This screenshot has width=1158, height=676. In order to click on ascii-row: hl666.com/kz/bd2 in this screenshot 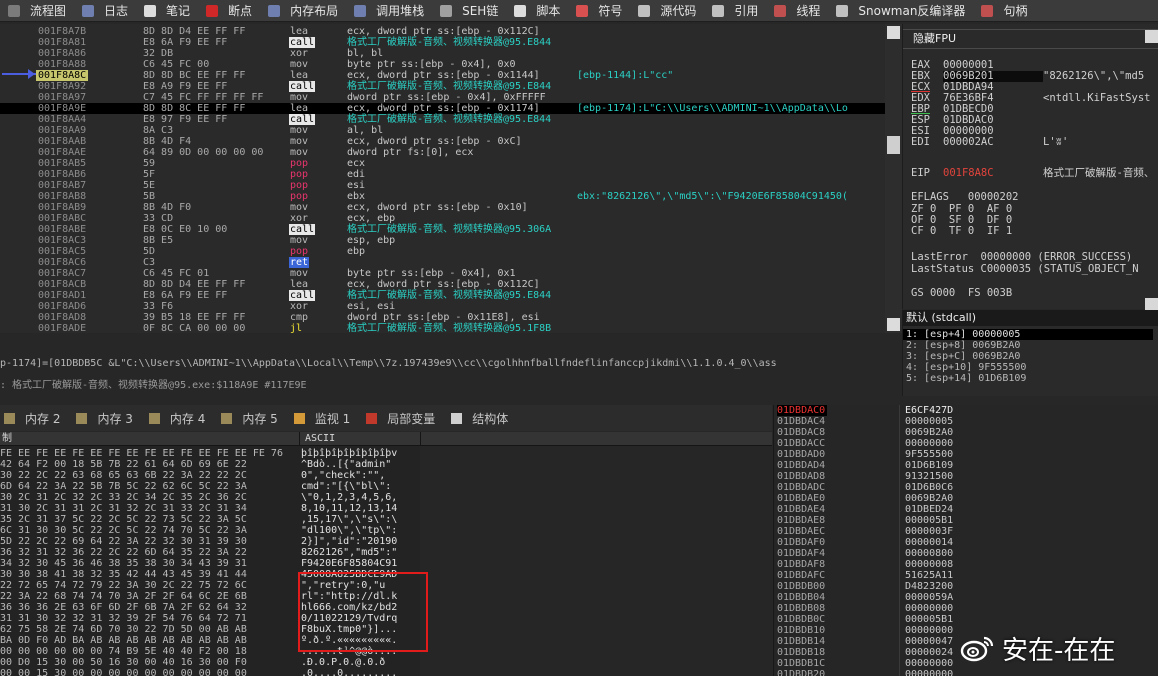, I will do `click(360, 607)`.